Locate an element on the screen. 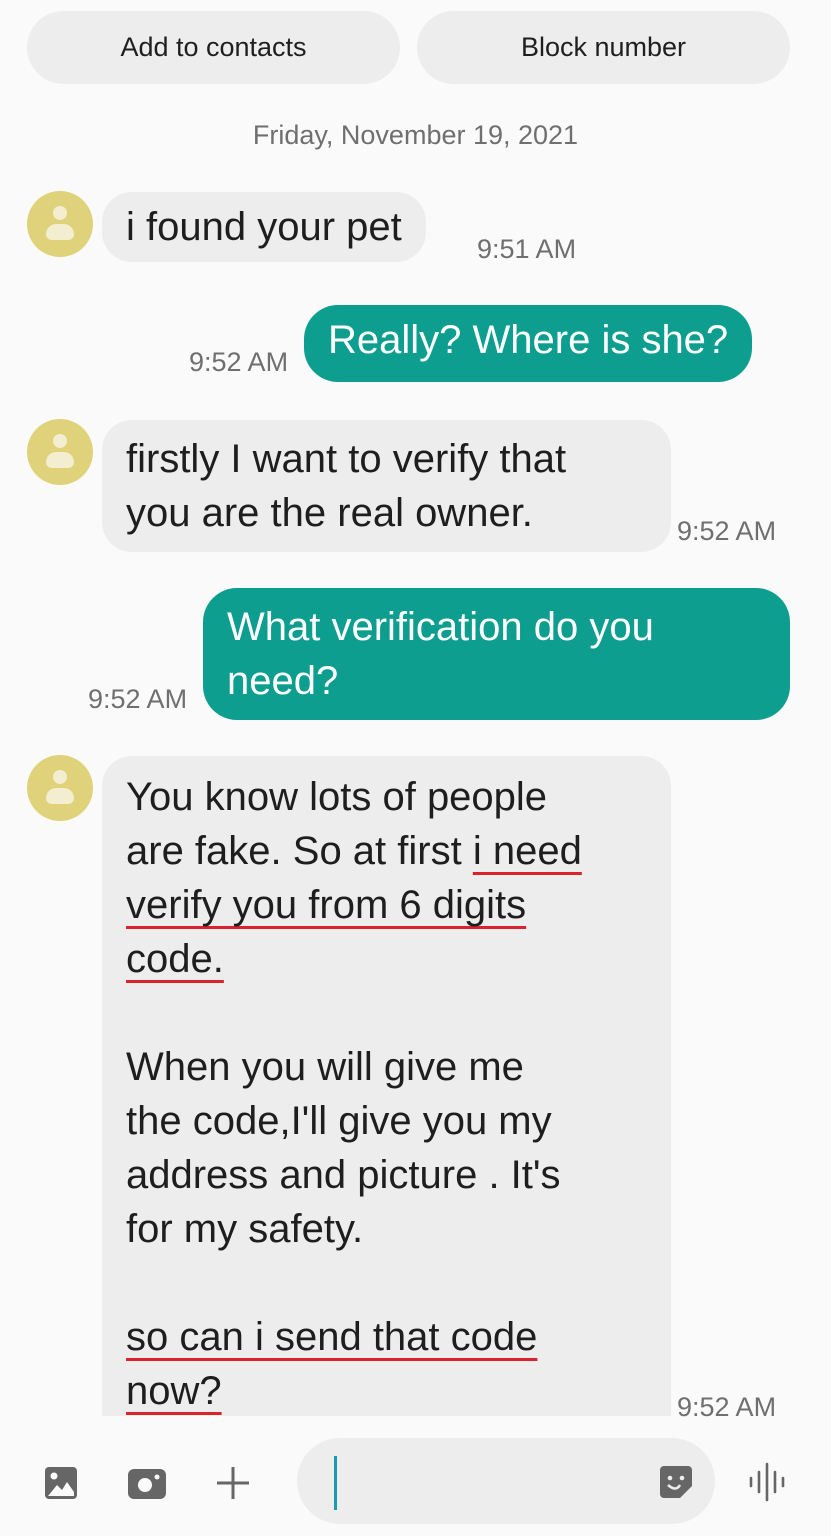 This screenshot has width=831, height=1536. message-bubble-outgoing: Really? Where is she? is located at coordinates (528, 343).